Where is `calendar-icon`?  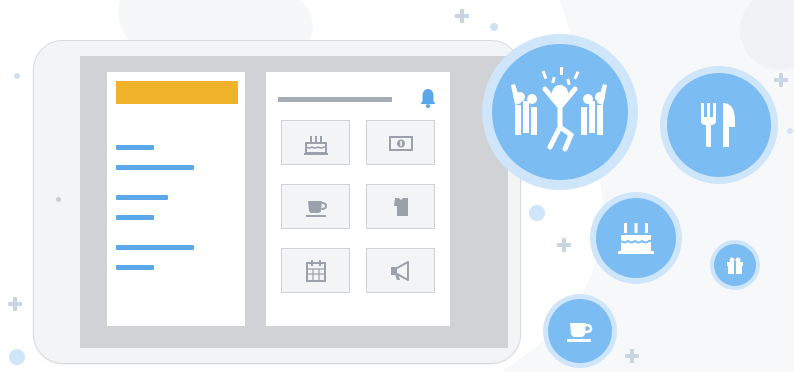 calendar-icon is located at coordinates (315, 270).